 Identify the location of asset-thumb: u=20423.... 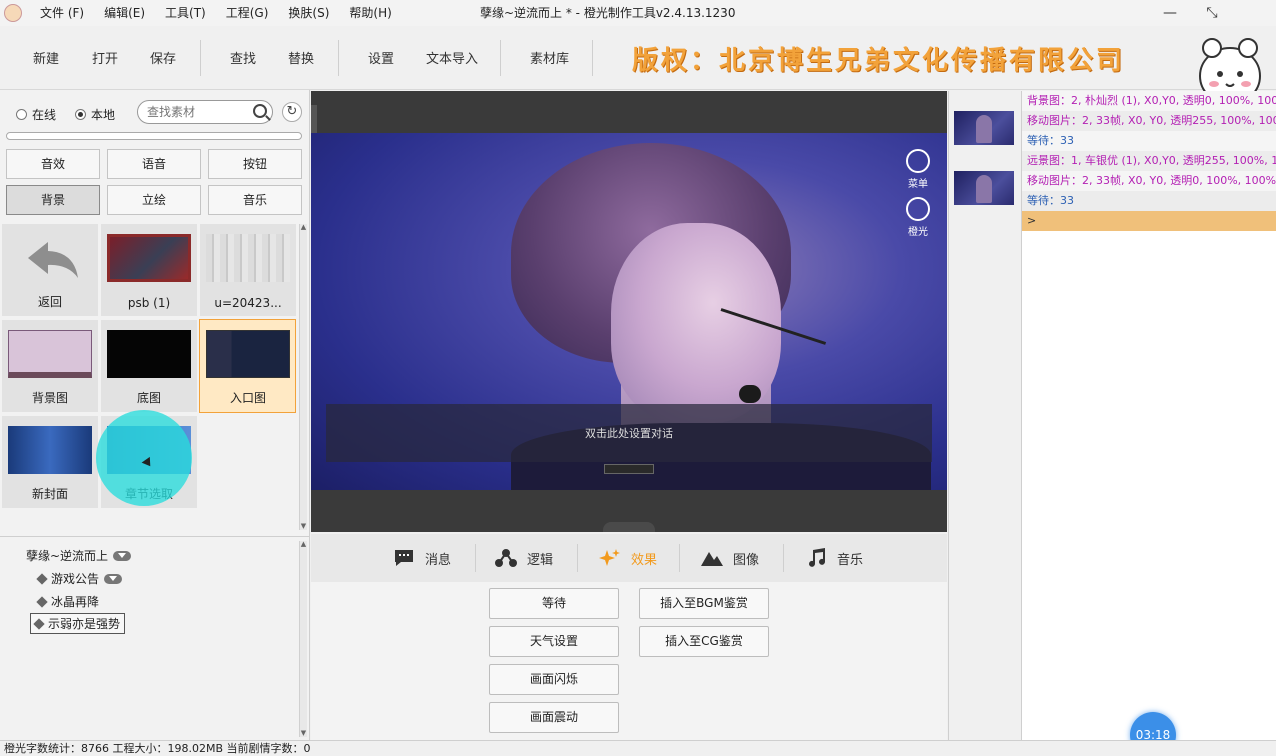
(248, 270).